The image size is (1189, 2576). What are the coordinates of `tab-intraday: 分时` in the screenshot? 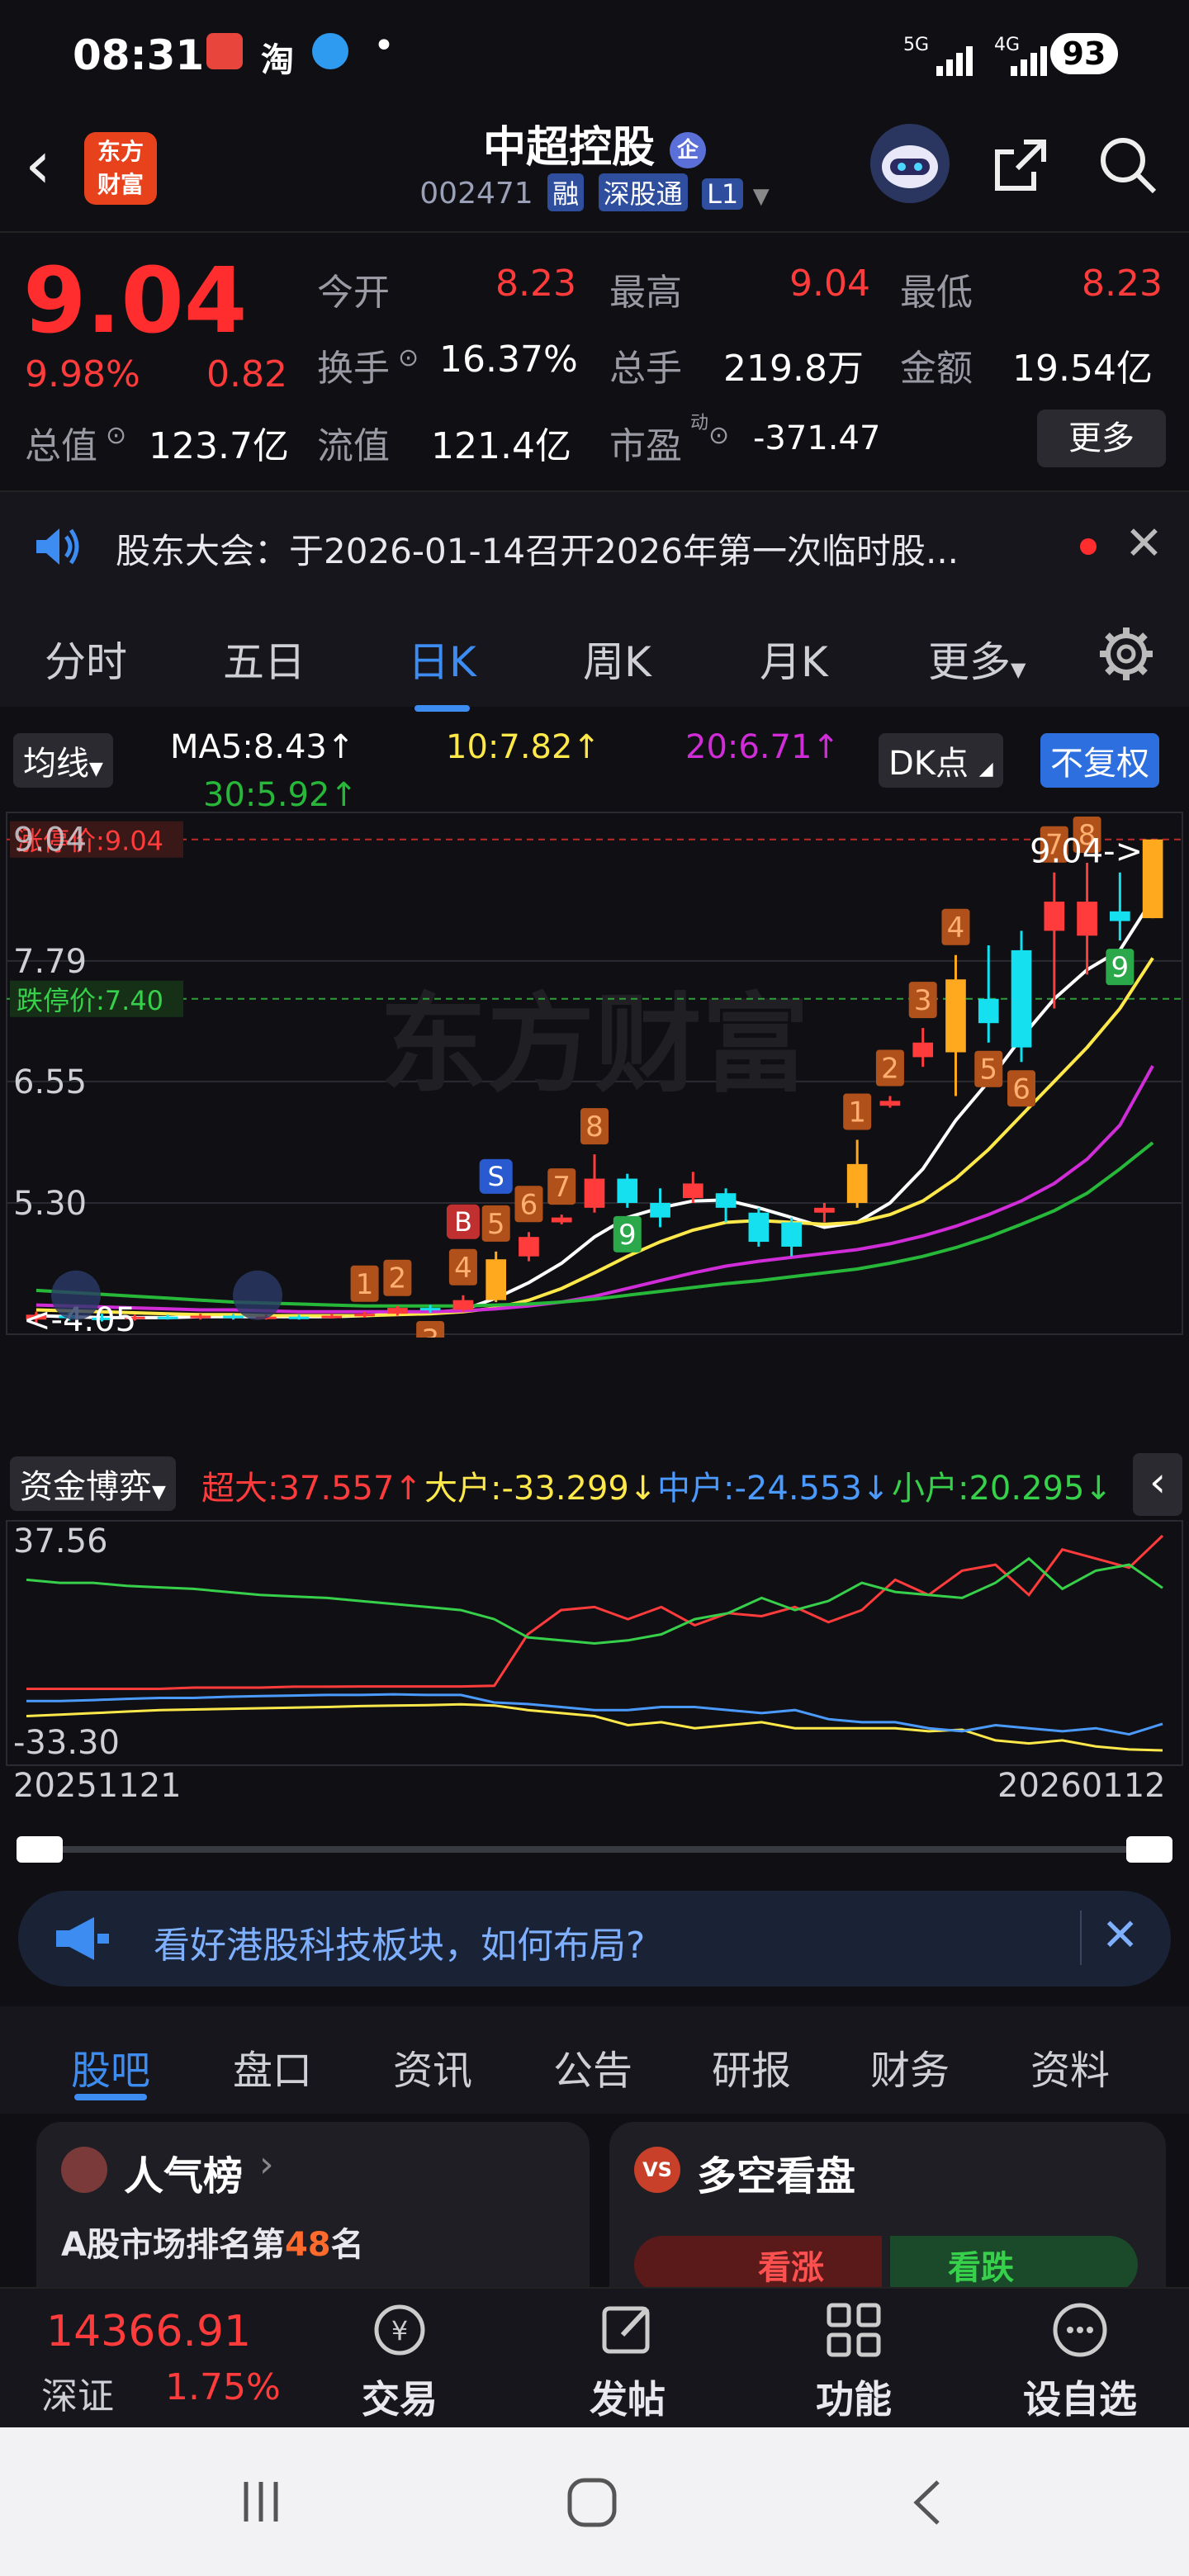 It's located at (86, 659).